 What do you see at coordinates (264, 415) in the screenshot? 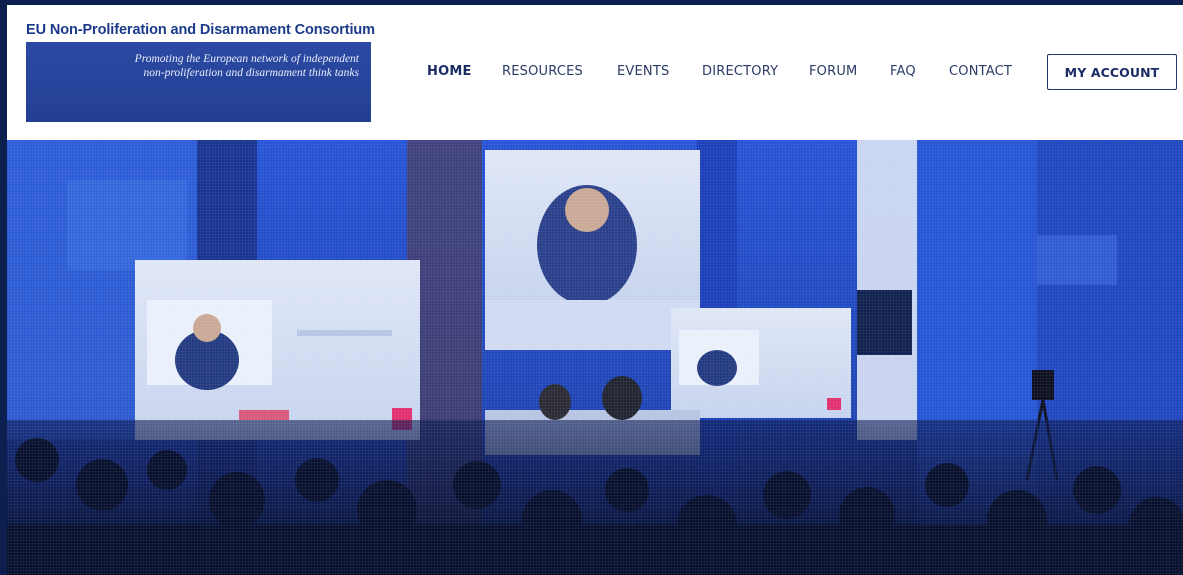
I see `left-screen-logo` at bounding box center [264, 415].